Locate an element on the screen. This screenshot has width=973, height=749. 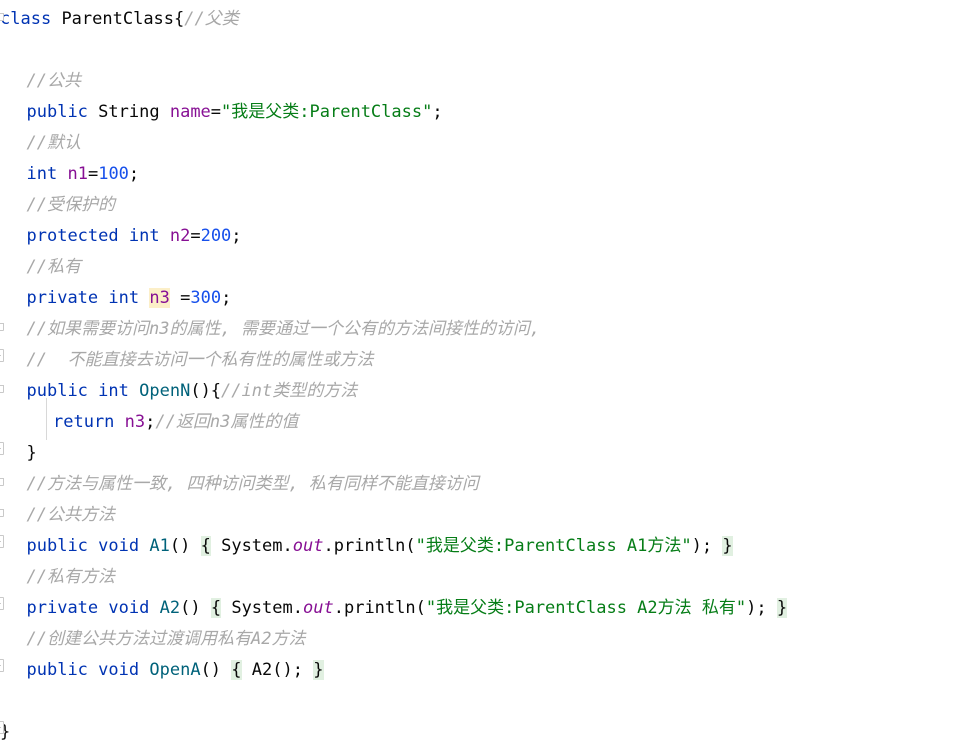
code-token-num: 300 is located at coordinates (206, 298).